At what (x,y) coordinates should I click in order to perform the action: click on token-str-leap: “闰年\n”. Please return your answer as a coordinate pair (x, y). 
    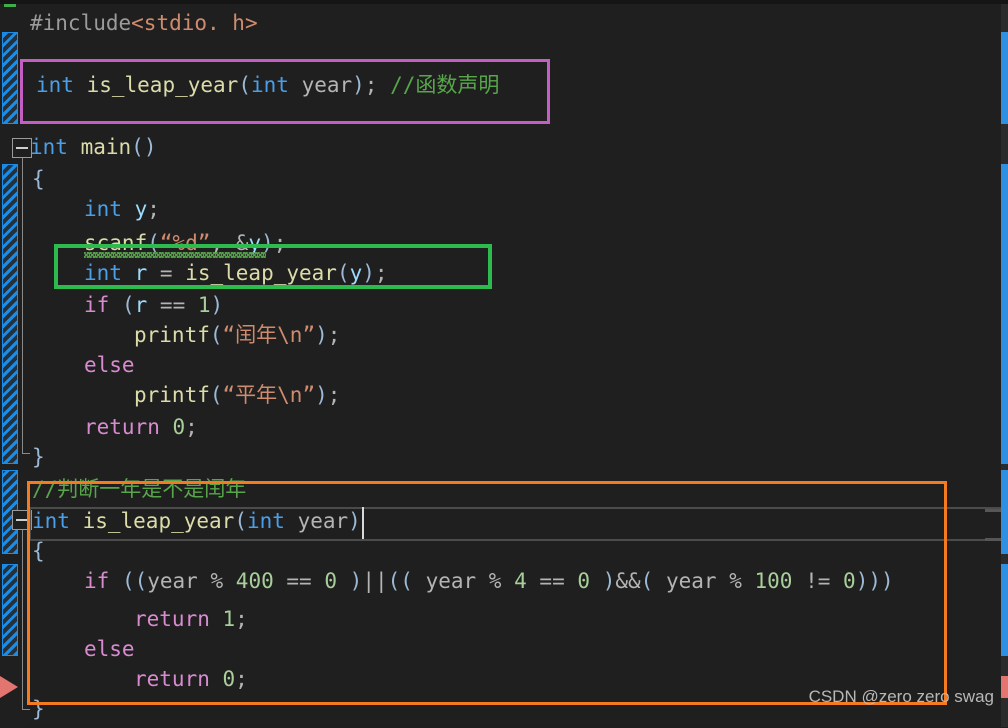
    Looking at the image, I should click on (269, 335).